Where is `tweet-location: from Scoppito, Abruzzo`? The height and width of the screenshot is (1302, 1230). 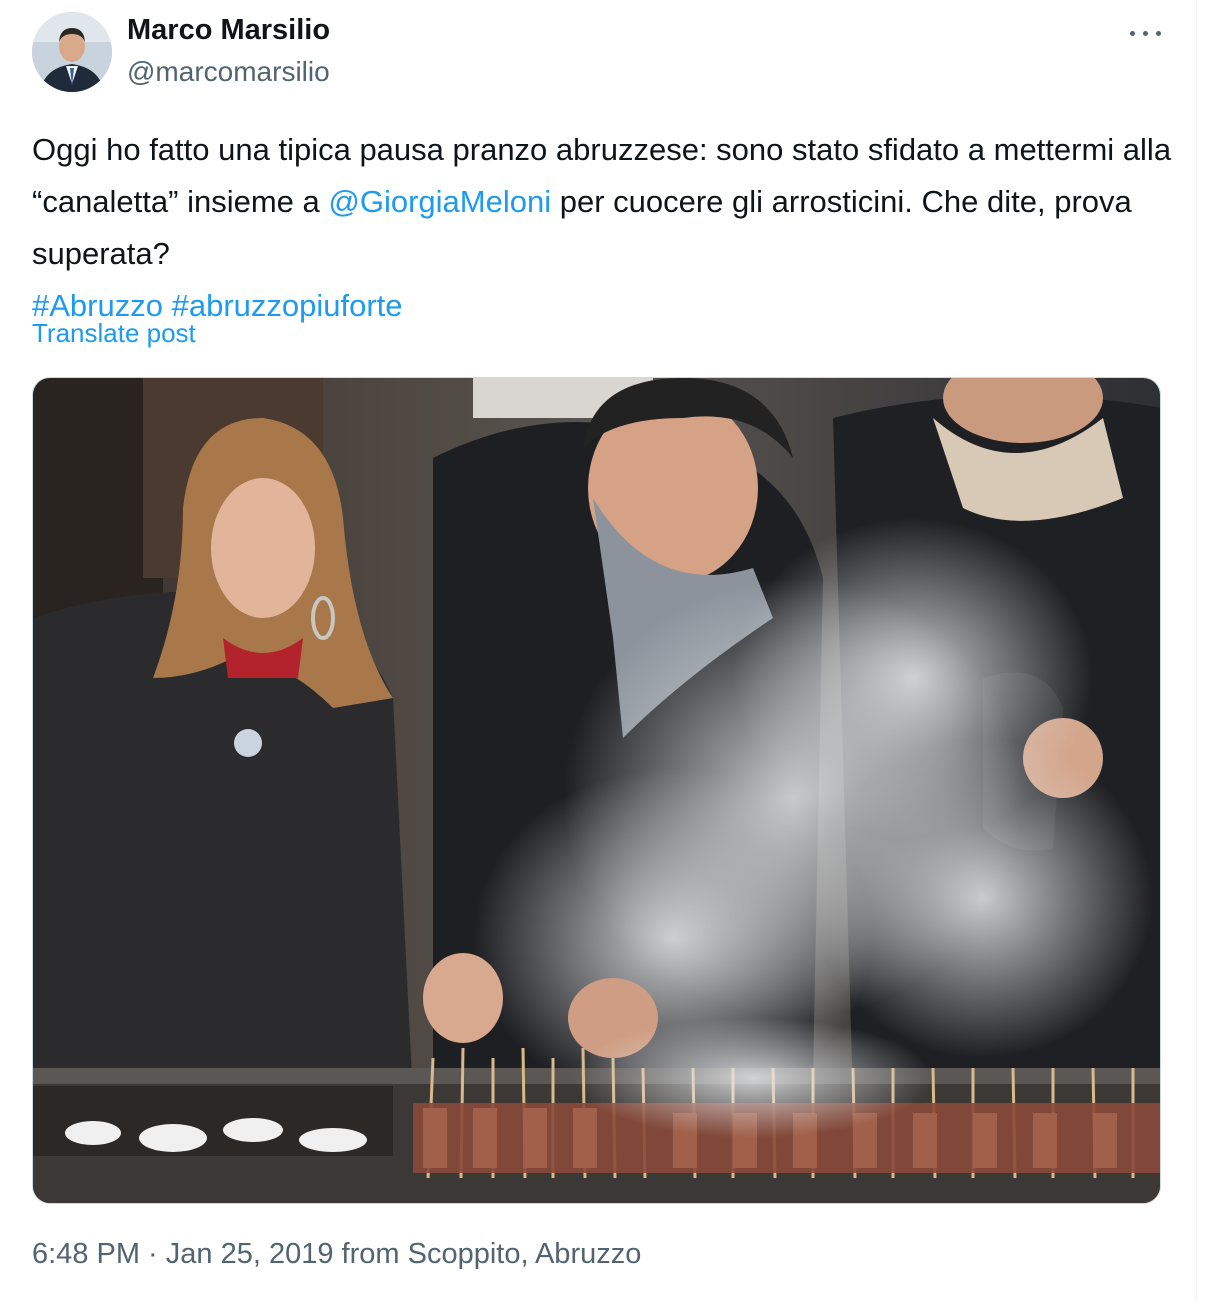 tweet-location: from Scoppito, Abruzzo is located at coordinates (487, 1254).